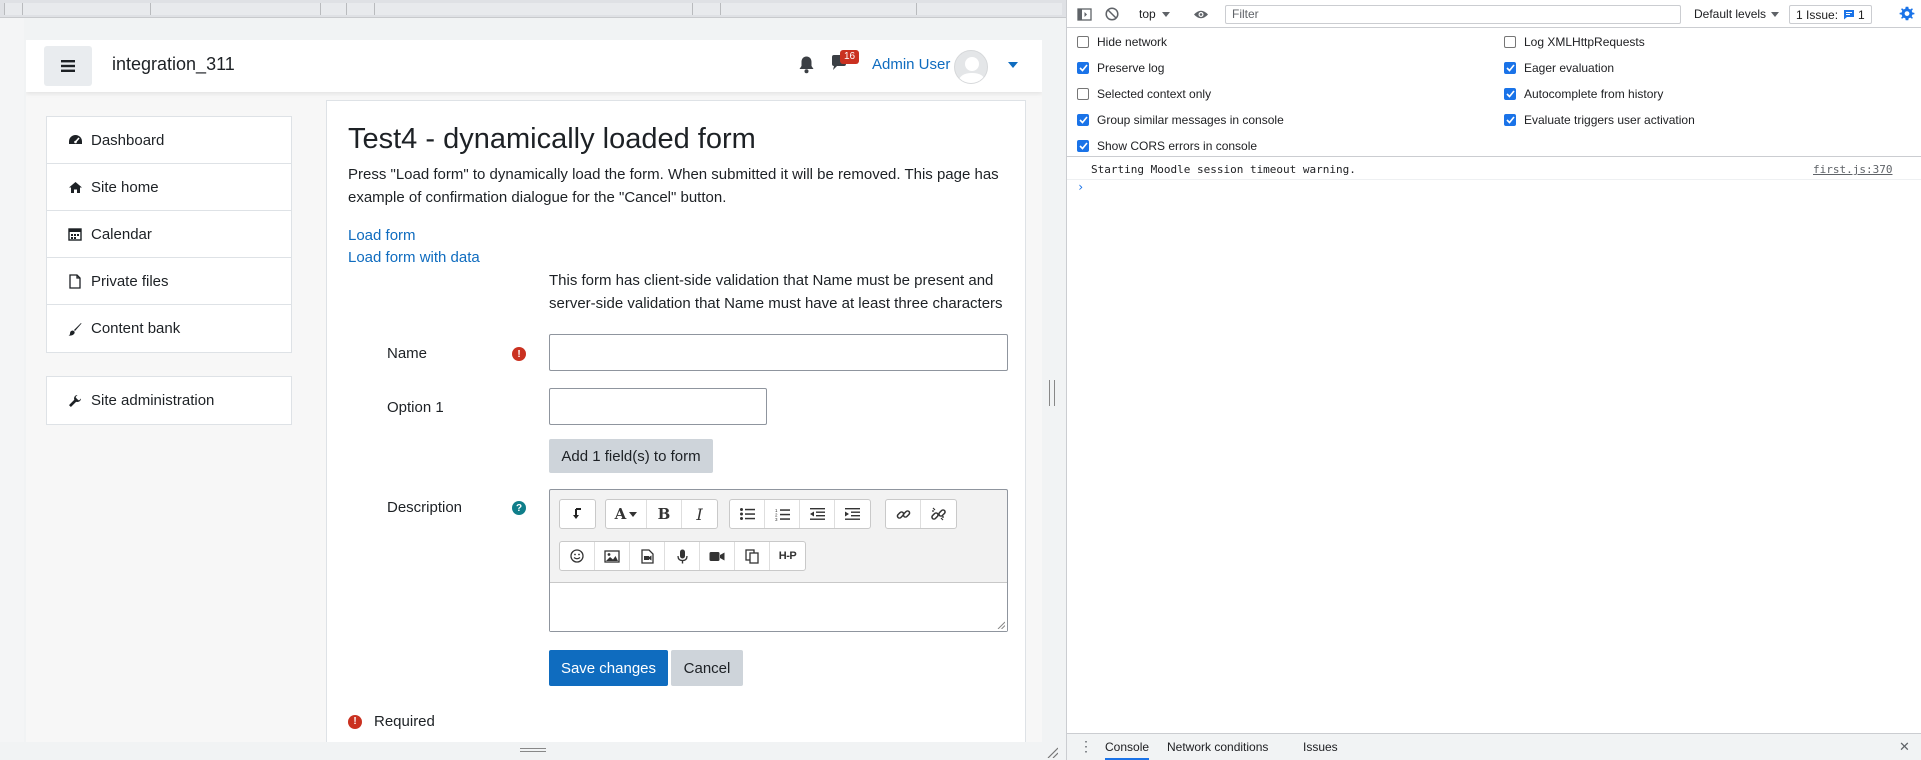  I want to click on outdent-button, so click(817, 514).